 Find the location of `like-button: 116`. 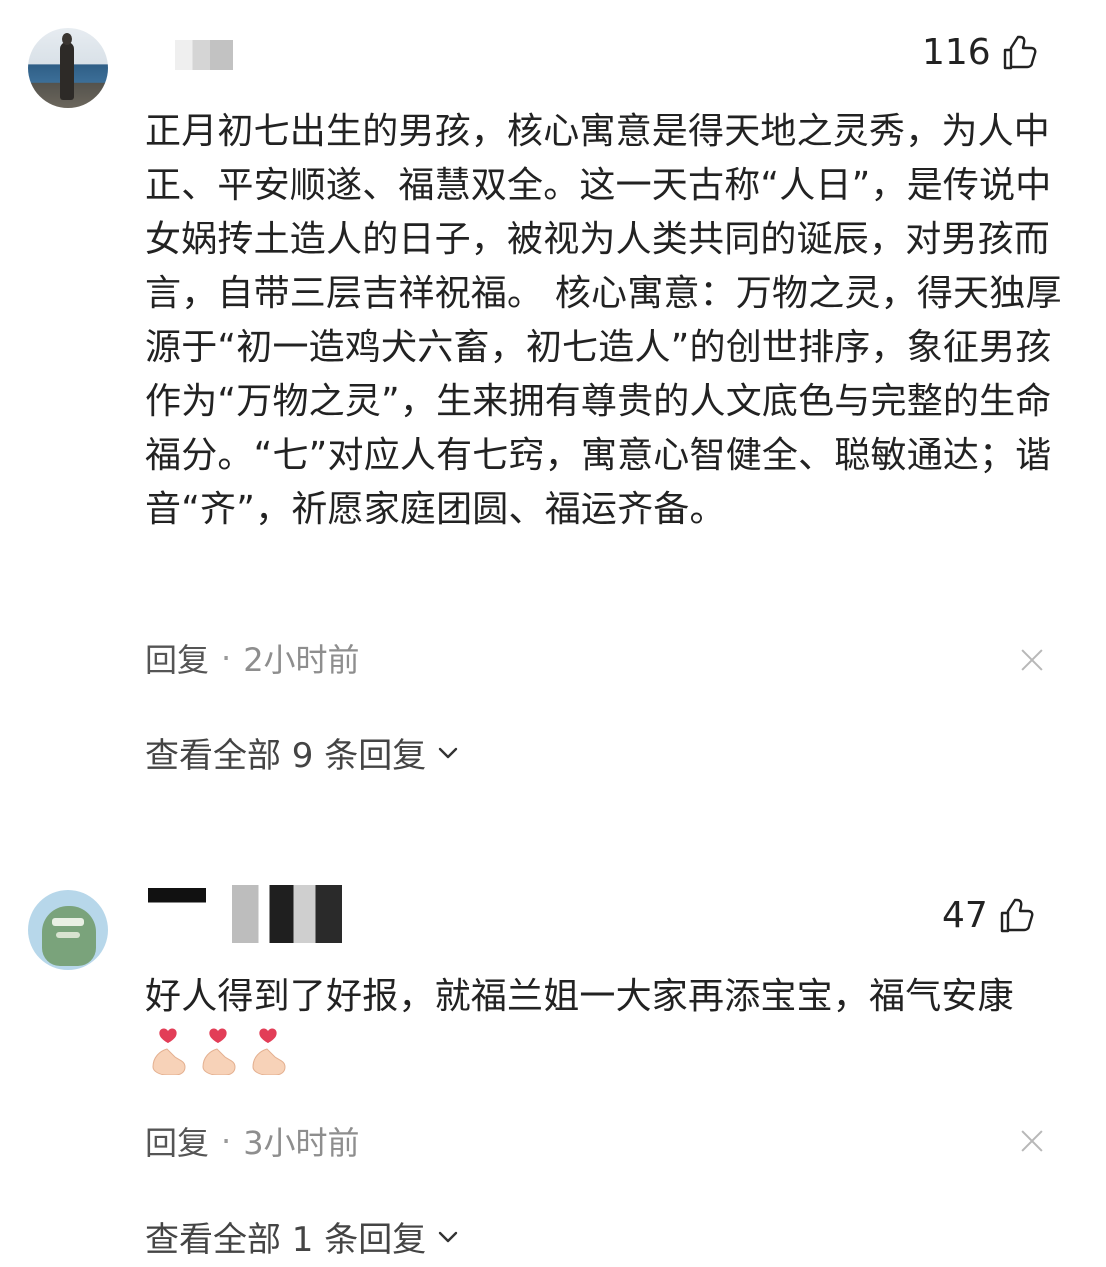

like-button: 116 is located at coordinates (980, 52).